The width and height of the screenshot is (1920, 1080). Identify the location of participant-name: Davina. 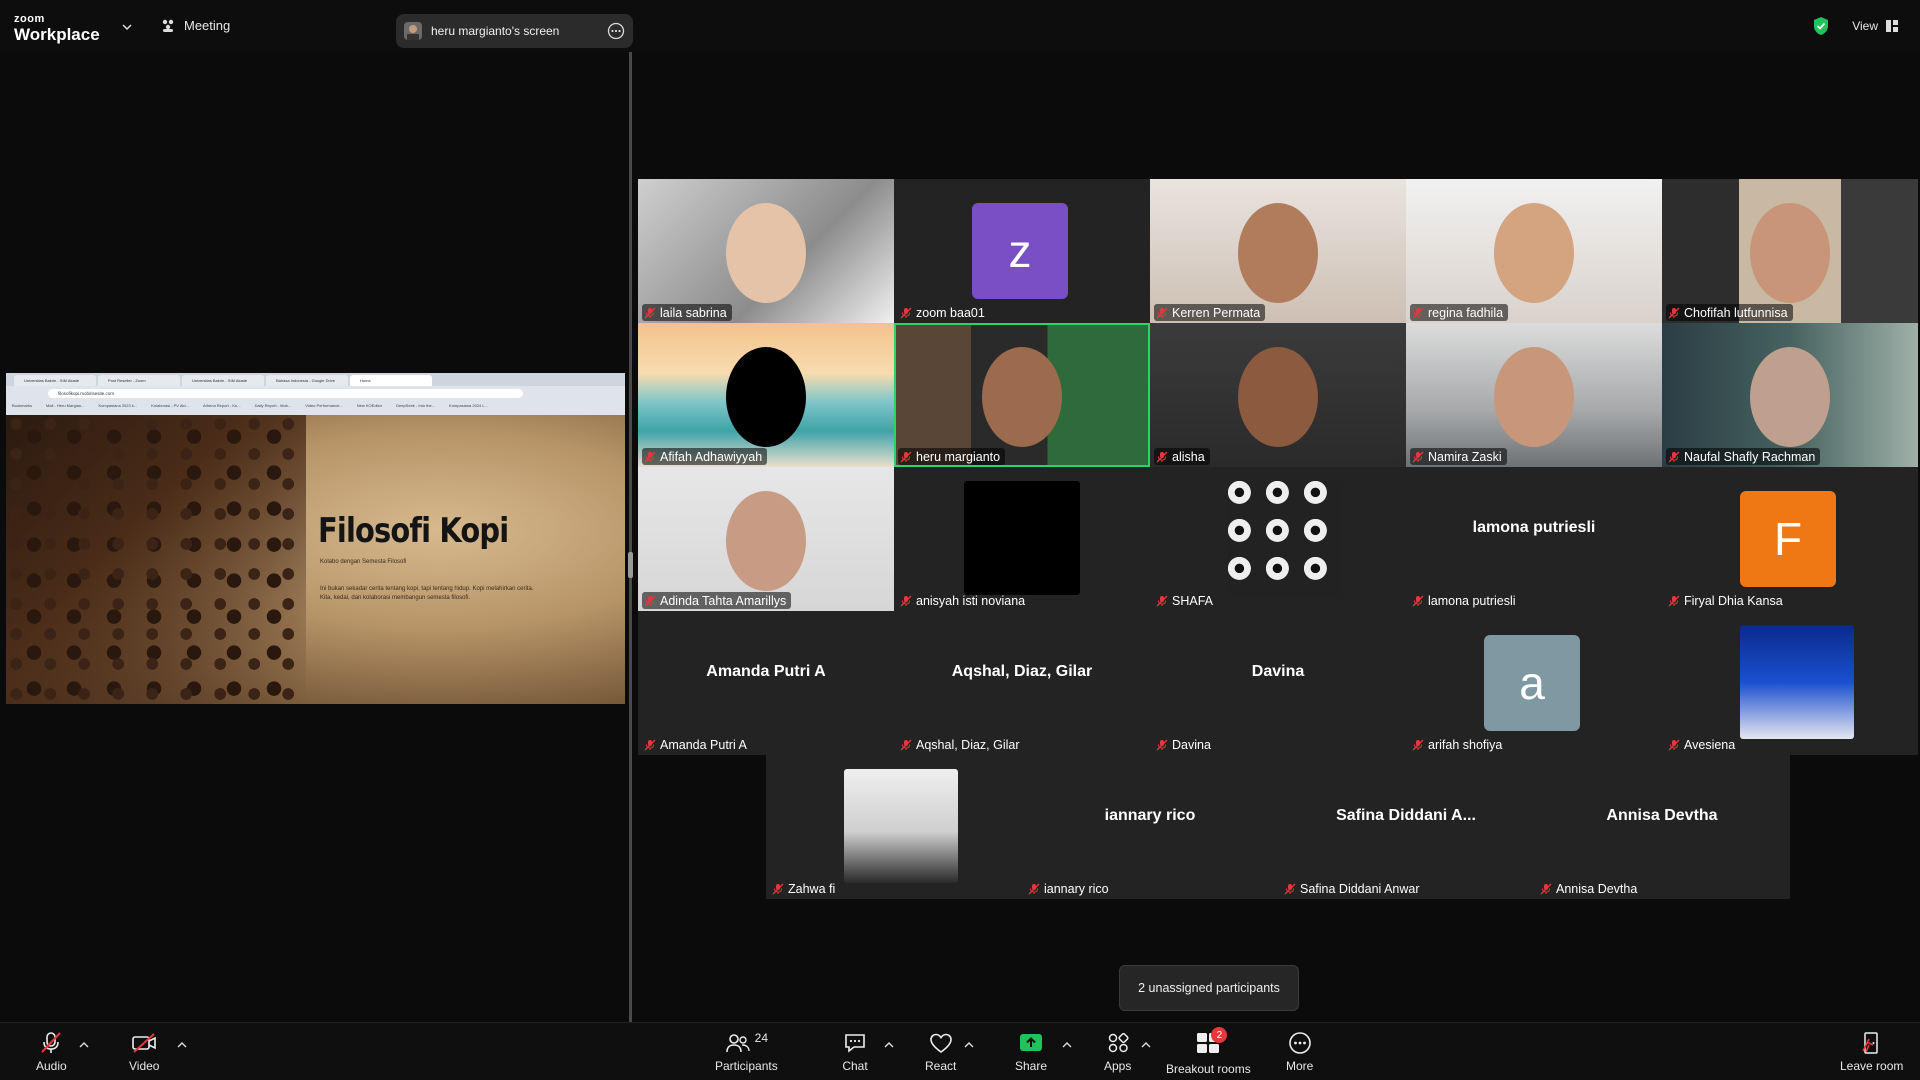
(1191, 744).